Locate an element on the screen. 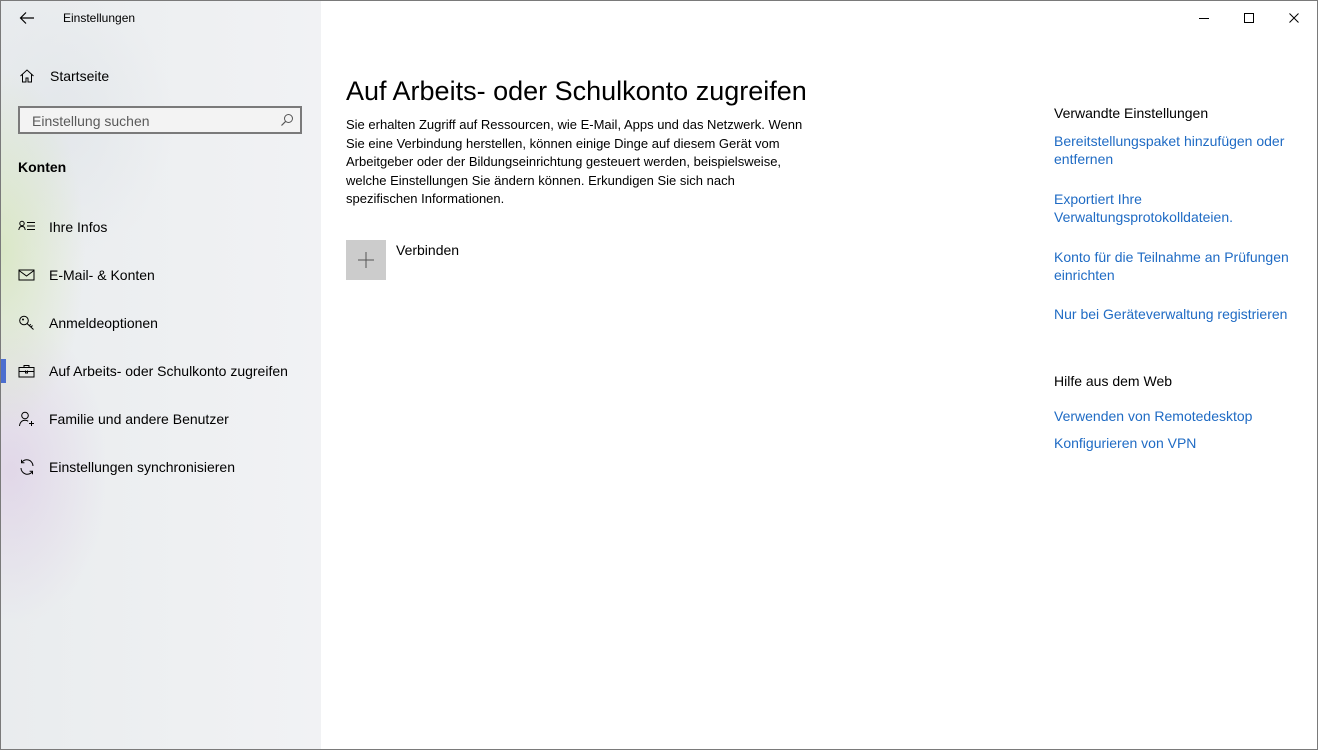 The height and width of the screenshot is (750, 1318). search-input is located at coordinates (152, 121).